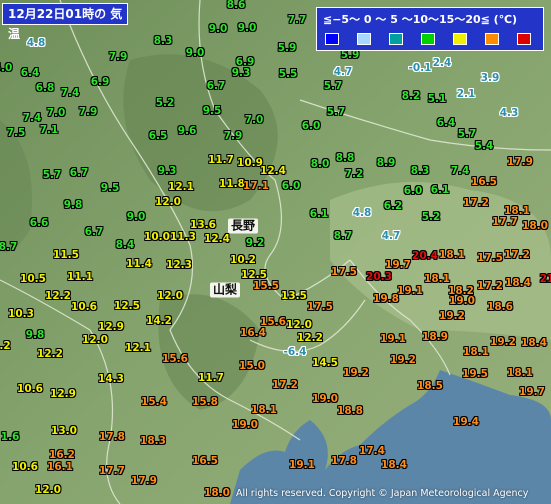  Describe the element at coordinates (288, 73) in the screenshot. I see `station-temperature: 5.5` at that location.